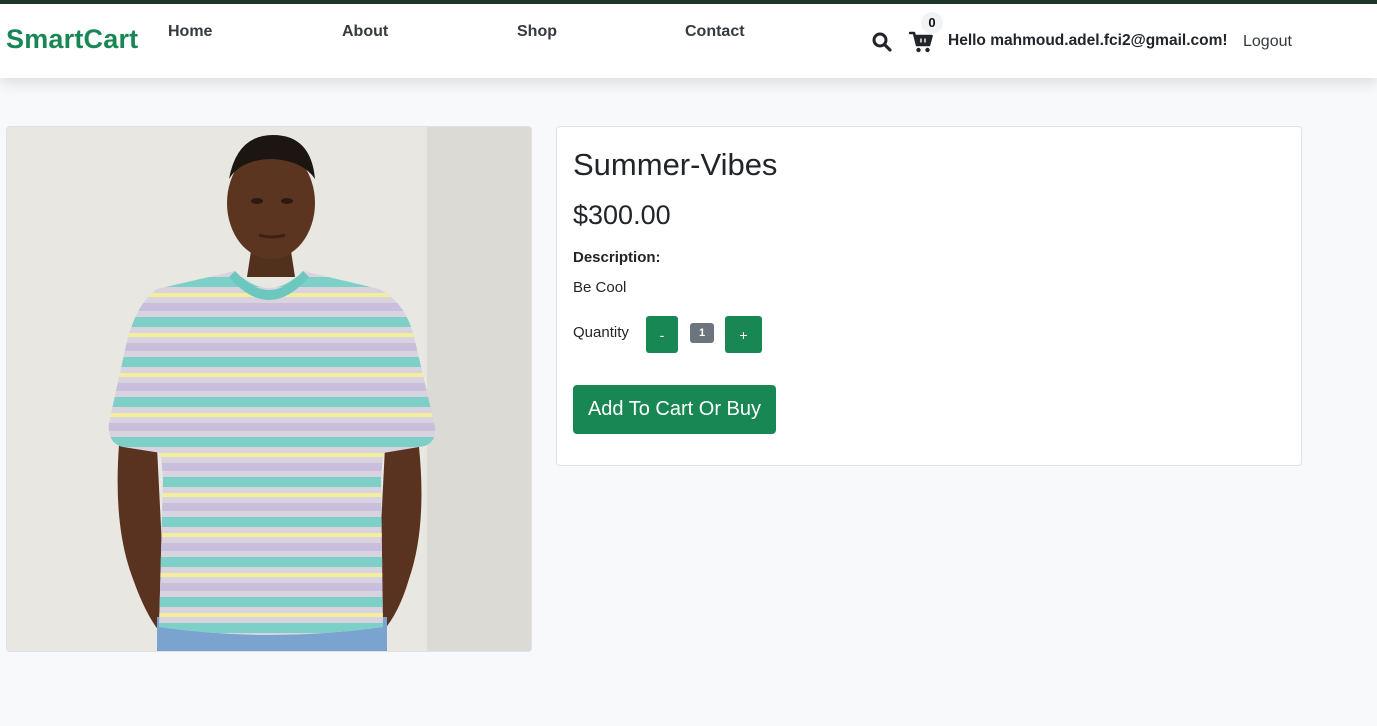 The image size is (1377, 726). What do you see at coordinates (1088, 40) in the screenshot?
I see `user-greeting: Hello mahmoud.adel.fci2@gmail.com!` at bounding box center [1088, 40].